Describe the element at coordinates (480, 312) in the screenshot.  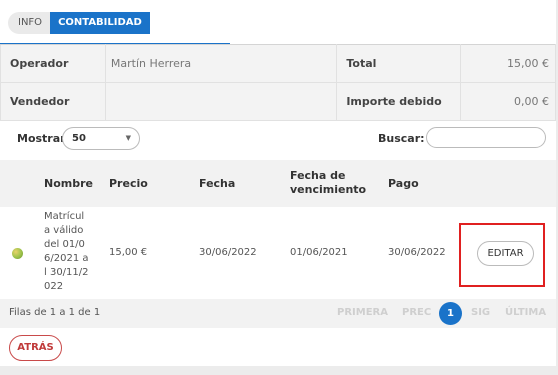
I see `pagination-next: SIG` at that location.